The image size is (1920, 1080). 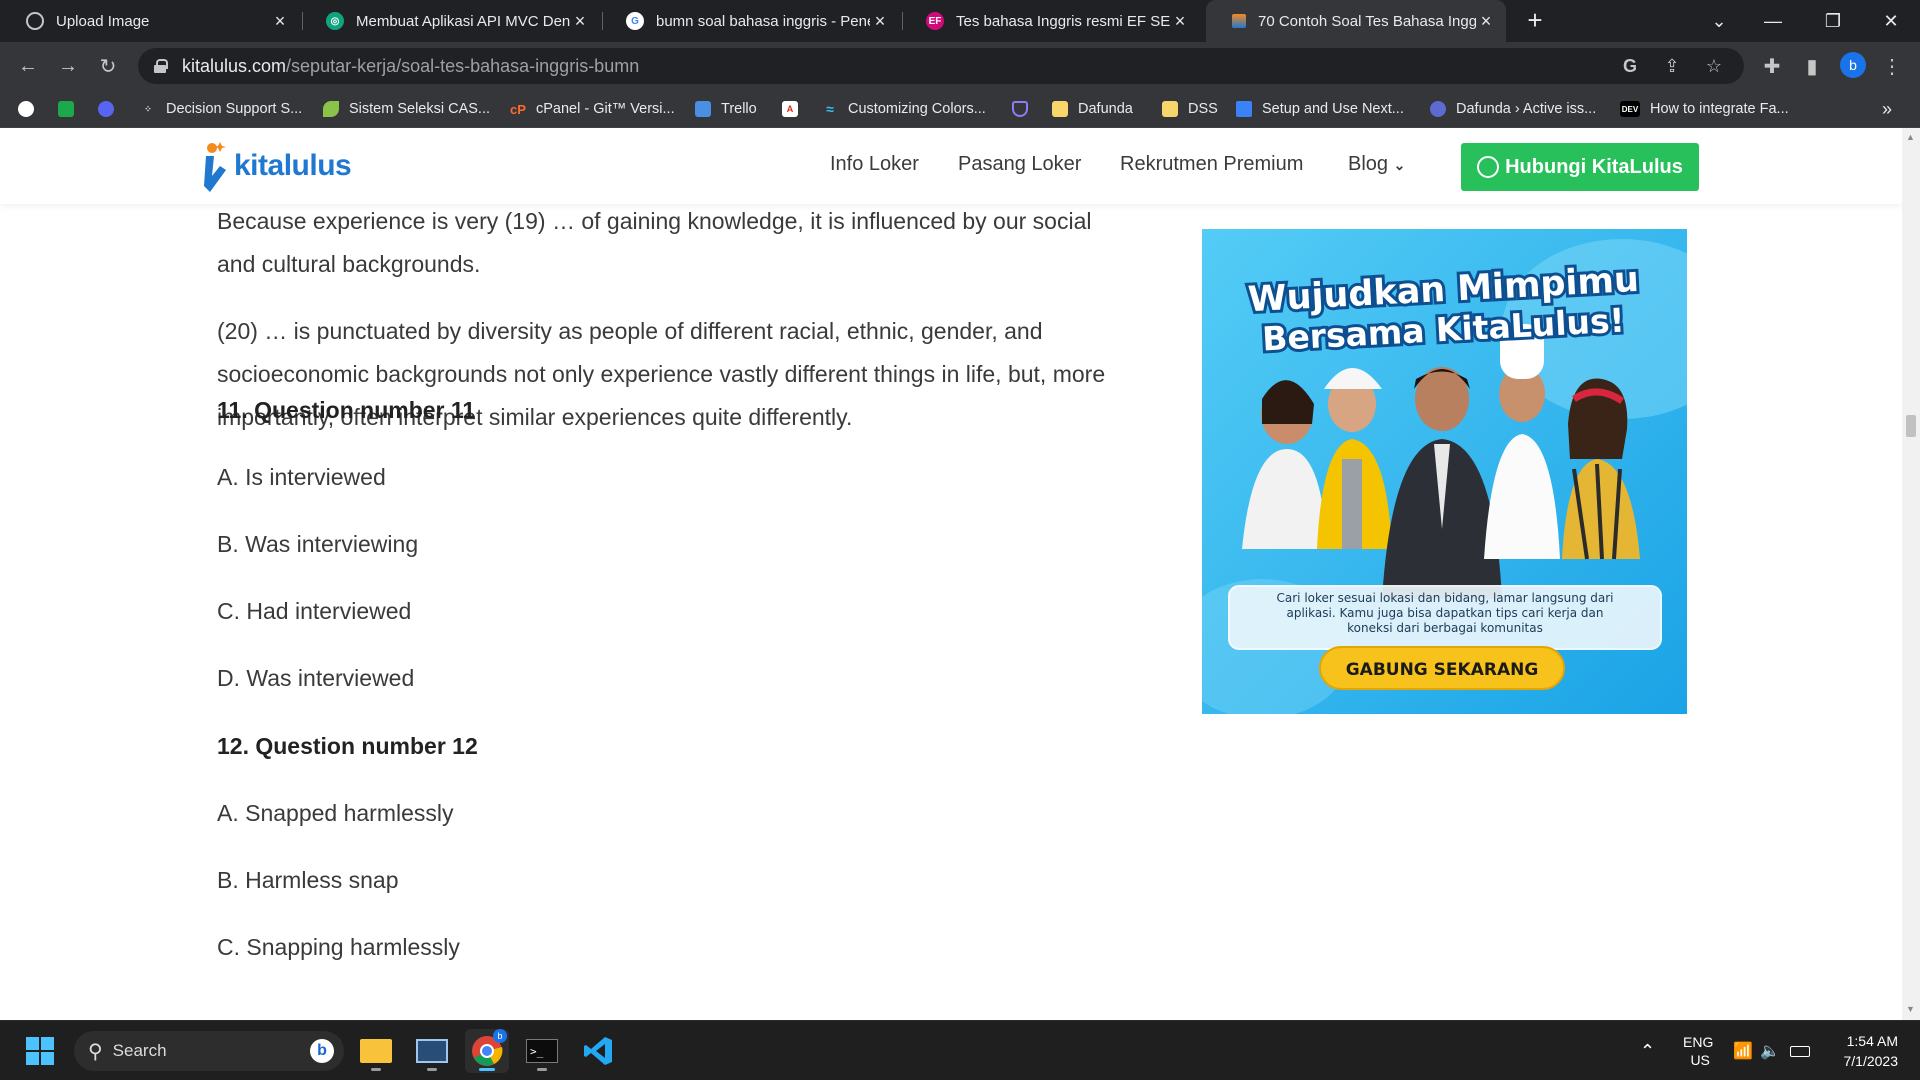 I want to click on bookmarks-overflow-button: », so click(x=1887, y=109).